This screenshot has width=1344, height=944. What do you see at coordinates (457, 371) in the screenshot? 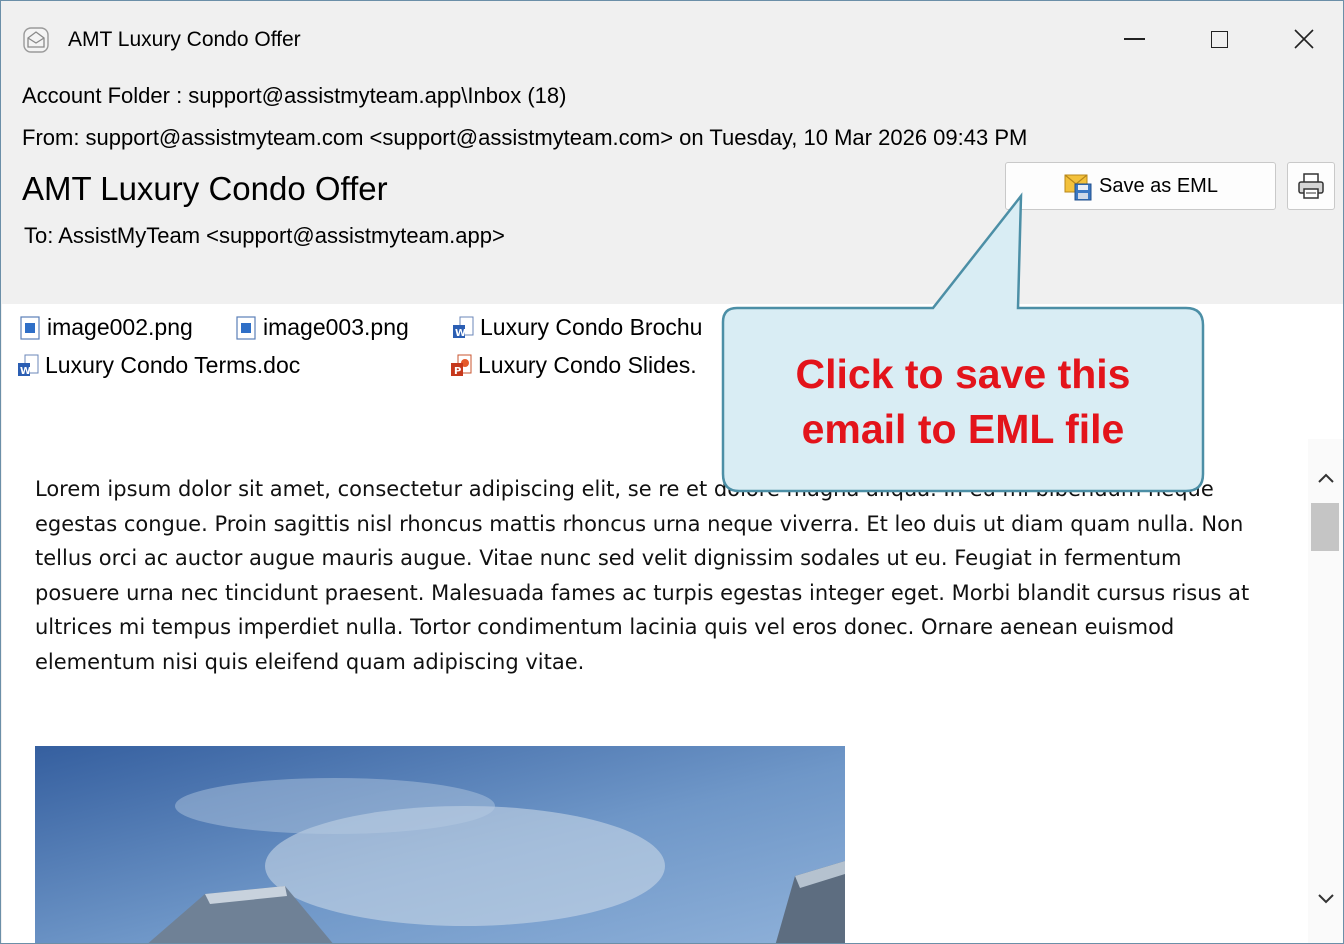
I see `svg-text: P` at bounding box center [457, 371].